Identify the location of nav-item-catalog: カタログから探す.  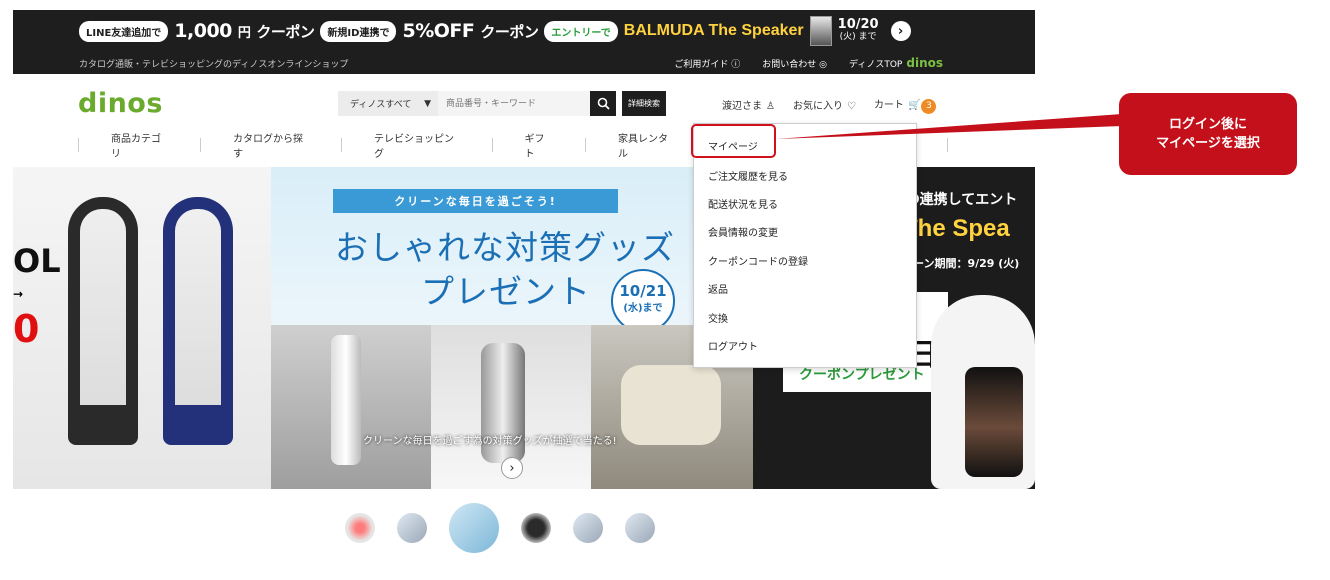
(271, 145).